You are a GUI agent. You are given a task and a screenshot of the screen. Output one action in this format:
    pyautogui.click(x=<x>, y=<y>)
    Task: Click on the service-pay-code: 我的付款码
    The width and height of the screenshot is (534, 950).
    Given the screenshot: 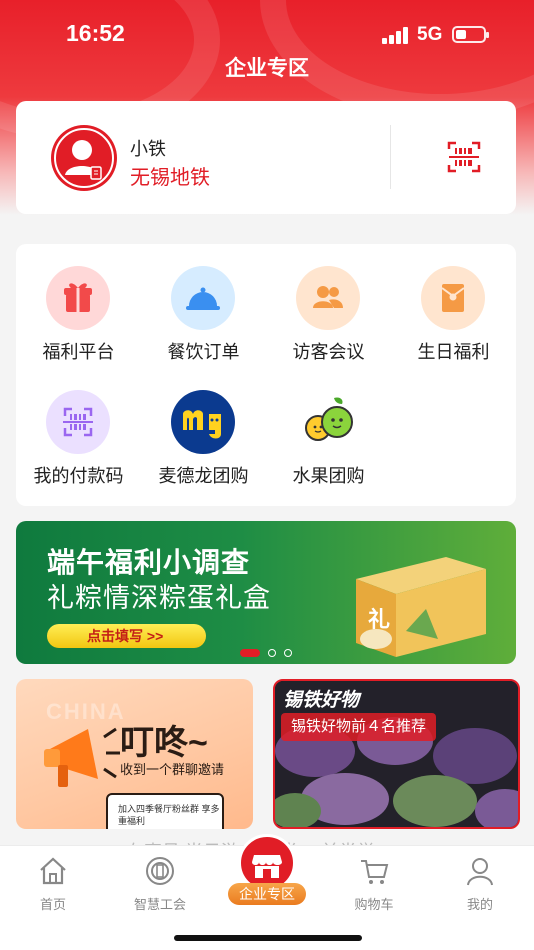 What is the action you would take?
    pyautogui.click(x=78, y=427)
    